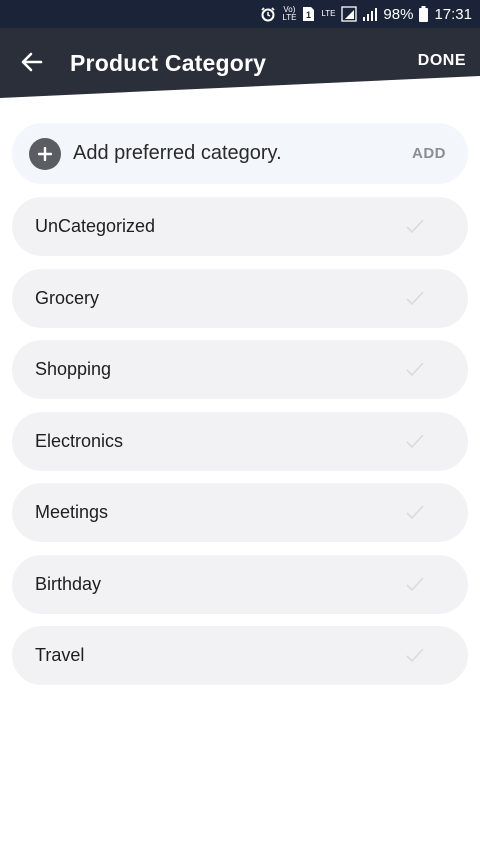 Image resolution: width=480 pixels, height=853 pixels. I want to click on status-time: 17:31, so click(453, 14).